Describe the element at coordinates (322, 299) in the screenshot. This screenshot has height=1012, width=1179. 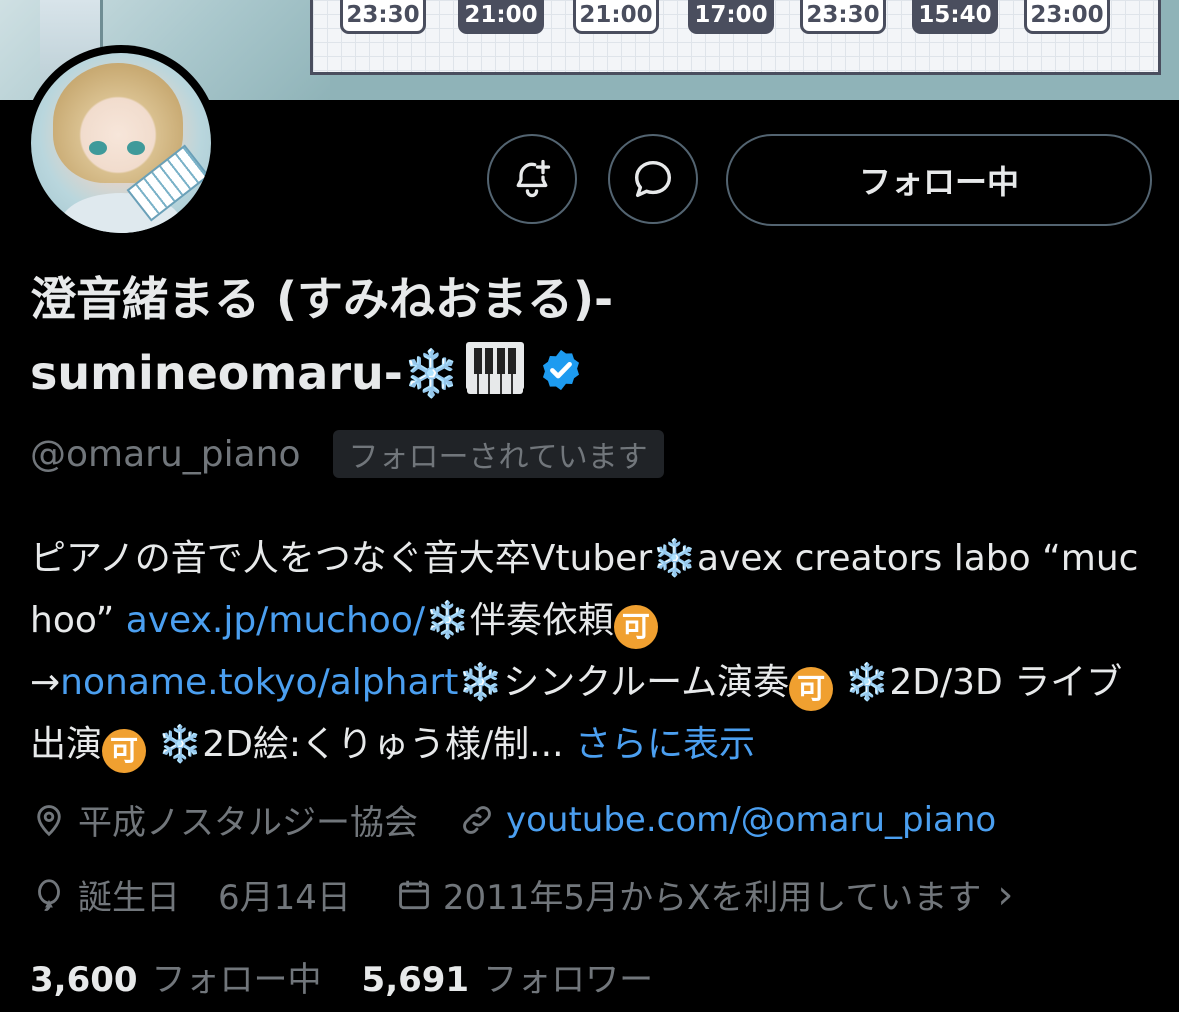
I see `display-name-line1: 澄音緒まる (すみねおまる)-` at that location.